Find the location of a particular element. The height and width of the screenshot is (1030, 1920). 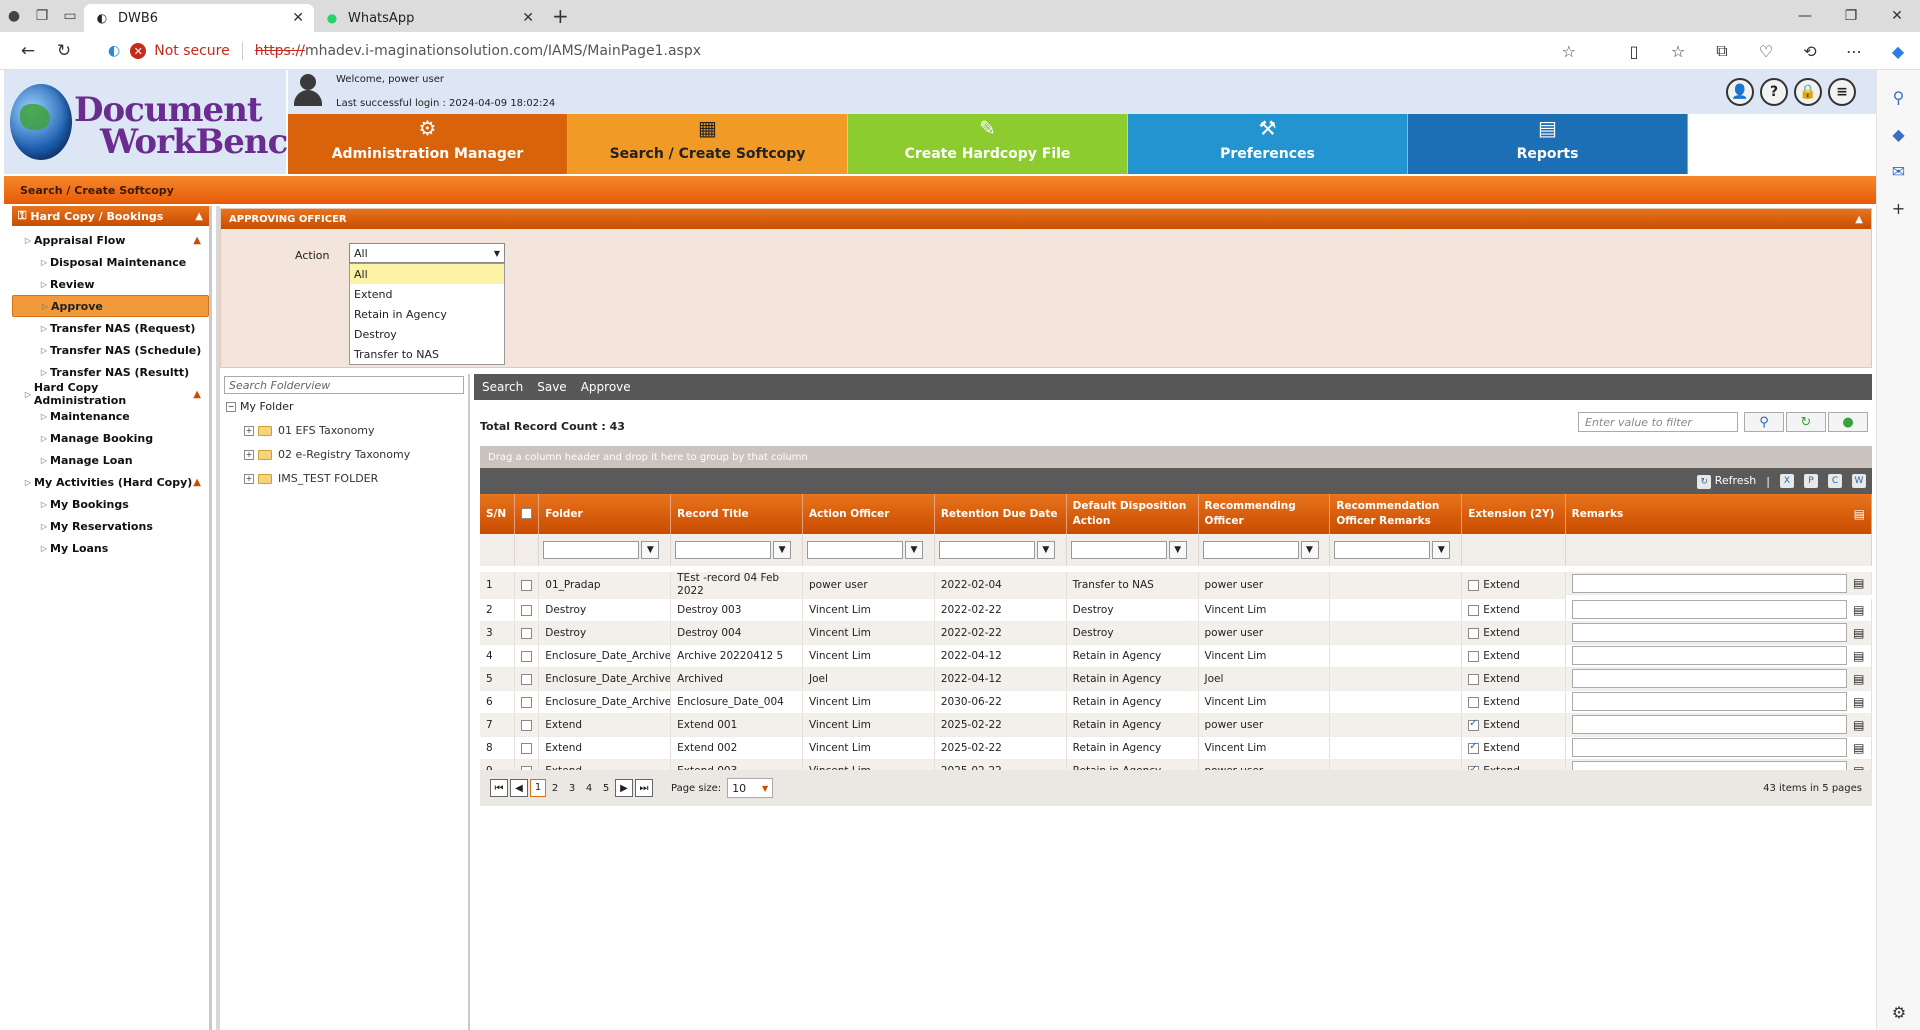

last-page-icon: ⏭ is located at coordinates (644, 788).